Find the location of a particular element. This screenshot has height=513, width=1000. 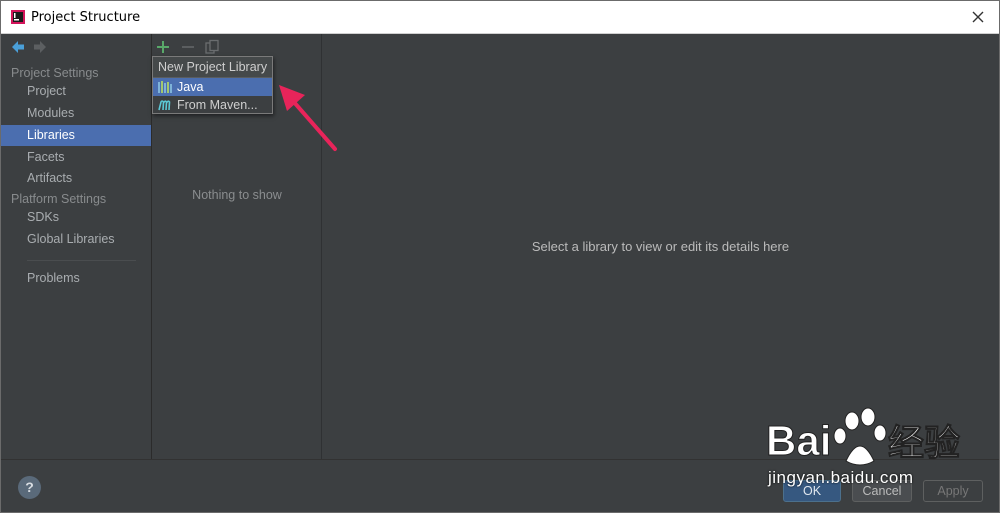

copy-icon is located at coordinates (212, 47).